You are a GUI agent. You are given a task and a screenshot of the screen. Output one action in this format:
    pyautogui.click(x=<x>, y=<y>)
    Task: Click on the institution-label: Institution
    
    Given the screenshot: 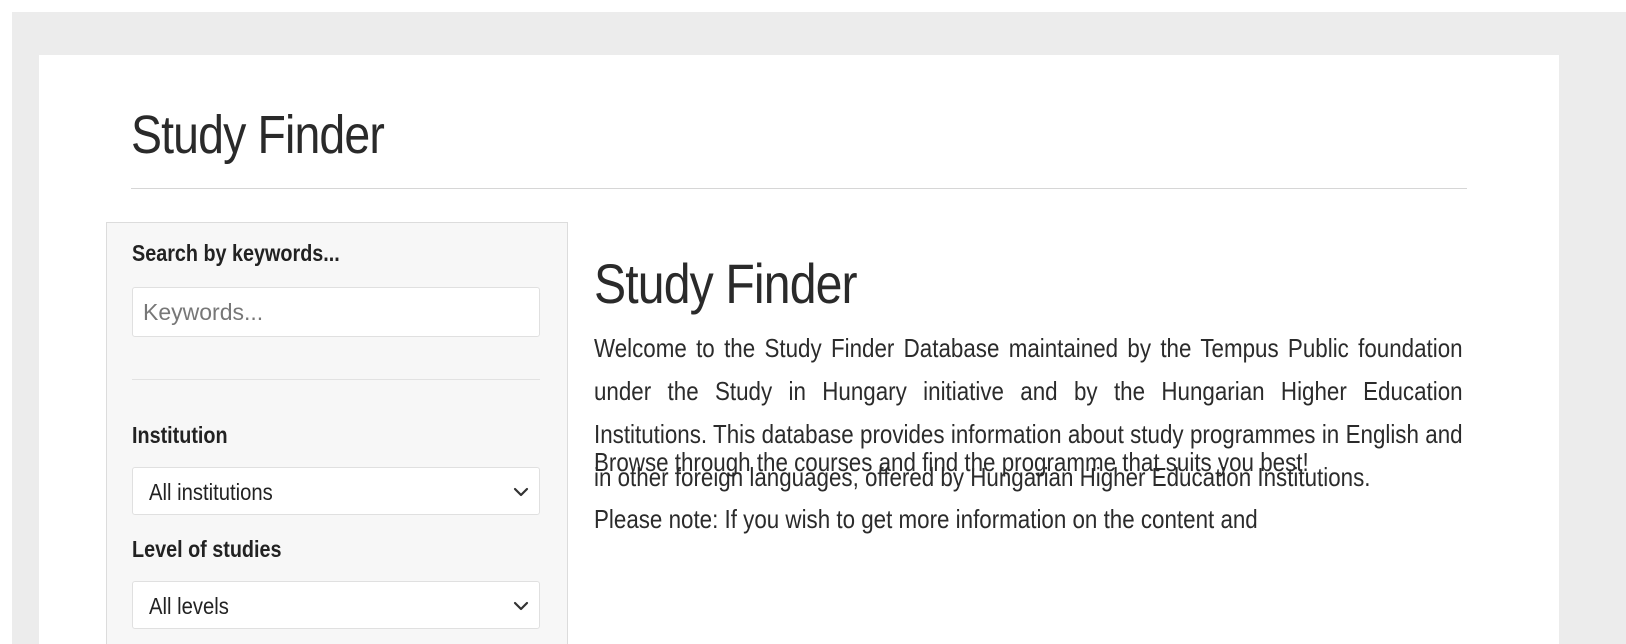 What is the action you would take?
    pyautogui.click(x=180, y=435)
    